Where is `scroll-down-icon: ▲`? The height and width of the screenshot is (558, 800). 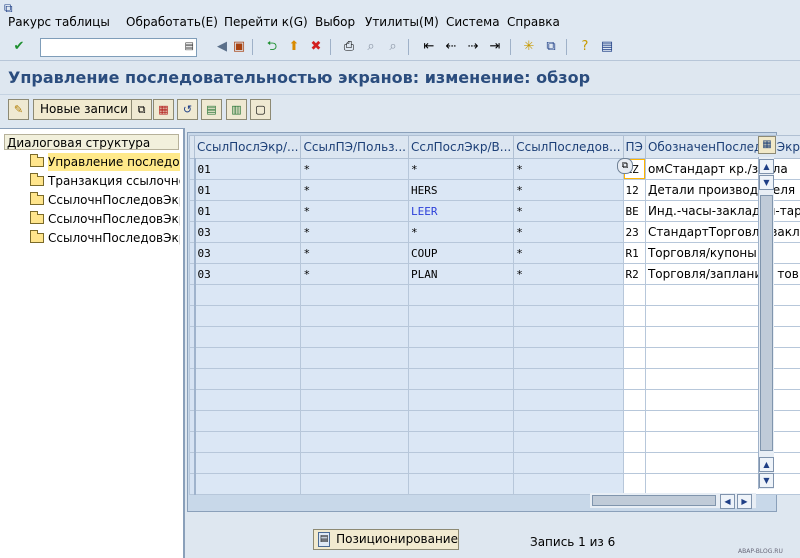 scroll-down-icon: ▲ is located at coordinates (766, 464).